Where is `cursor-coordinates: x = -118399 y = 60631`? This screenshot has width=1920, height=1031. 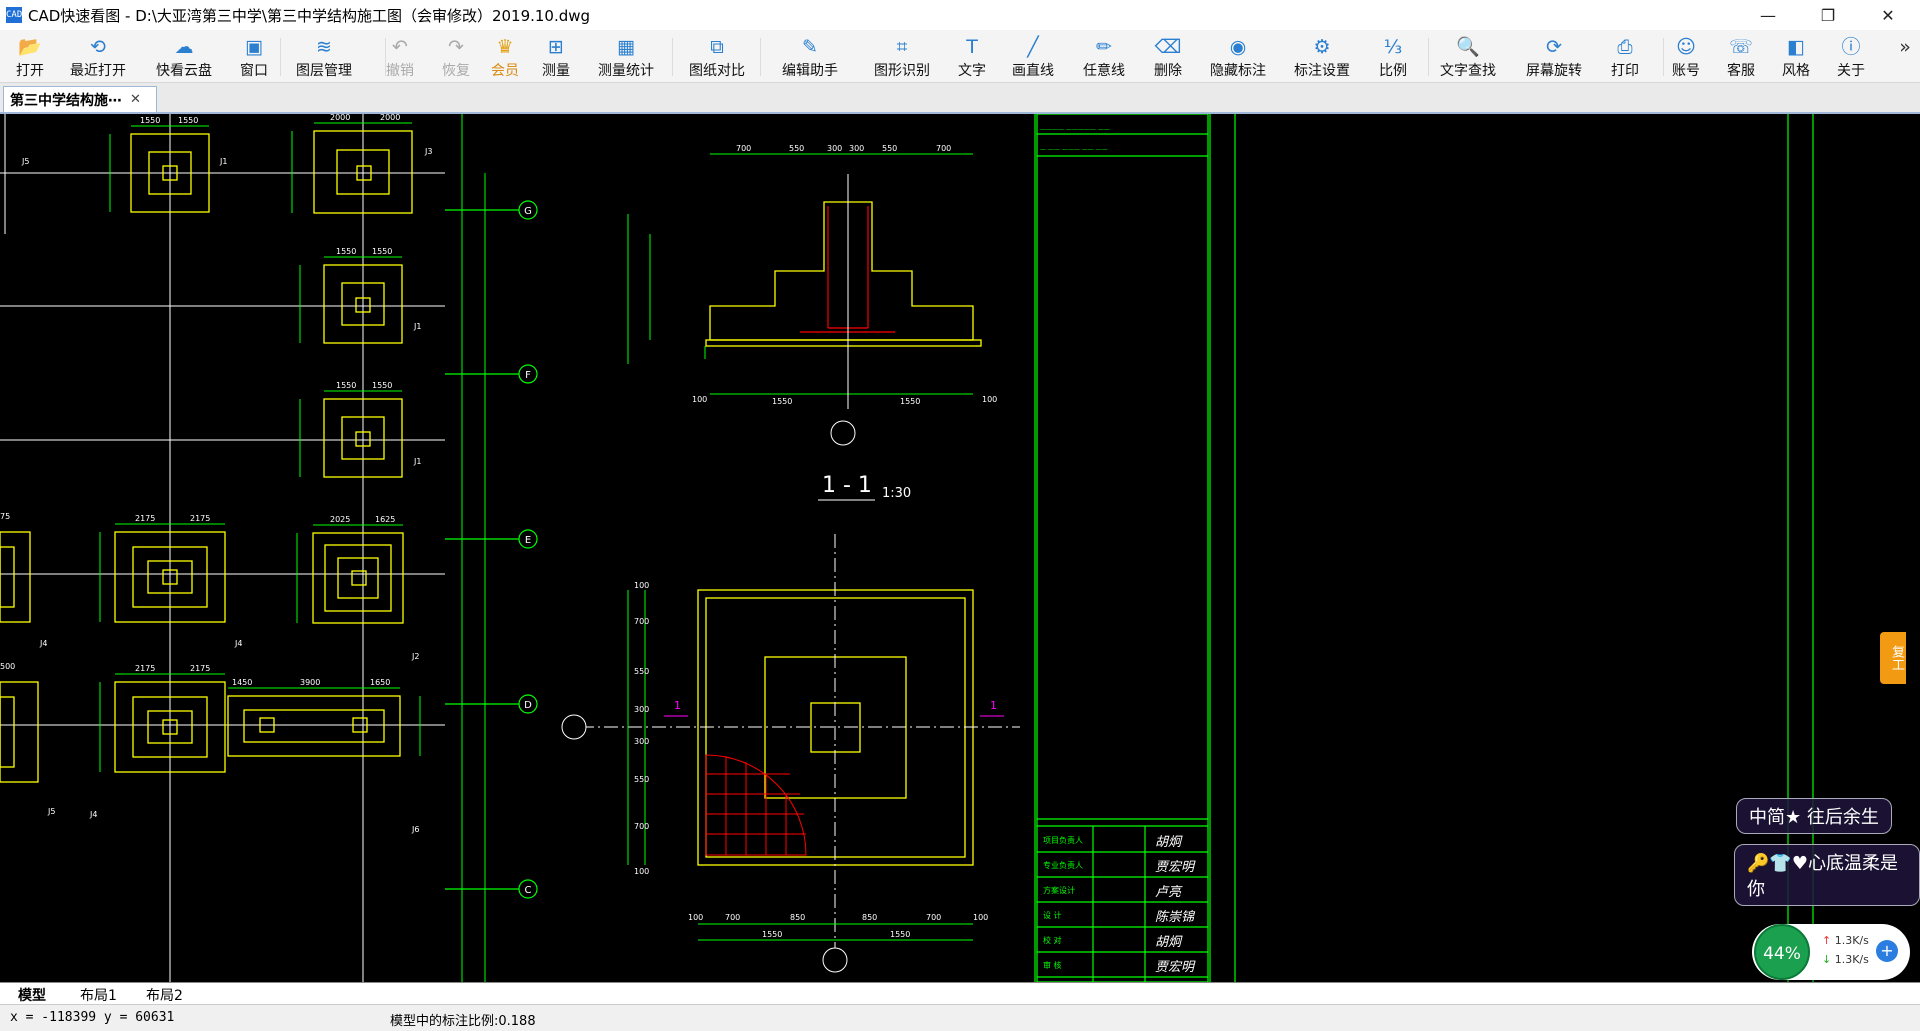
cursor-coordinates: x = -118399 y = 60631 is located at coordinates (92, 1017).